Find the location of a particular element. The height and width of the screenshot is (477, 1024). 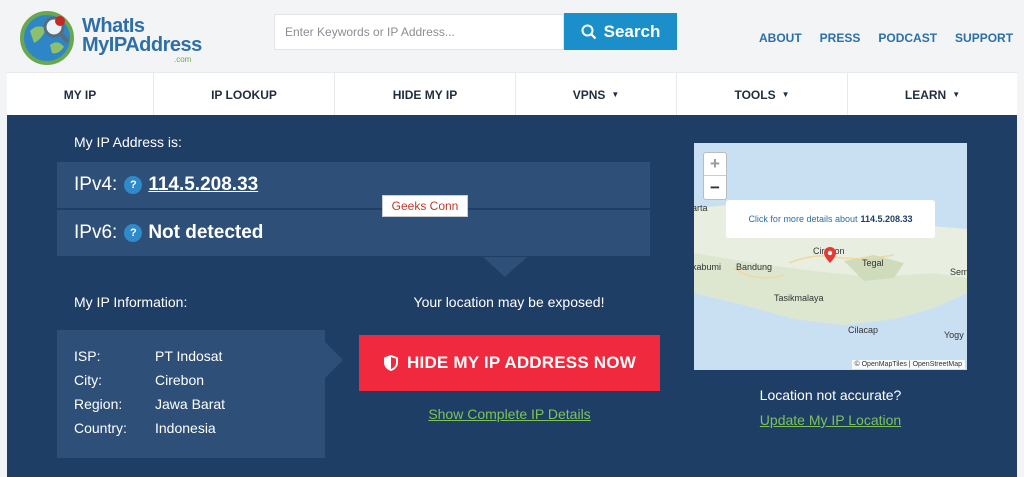

location-question: Location not accurate? is located at coordinates (830, 395).